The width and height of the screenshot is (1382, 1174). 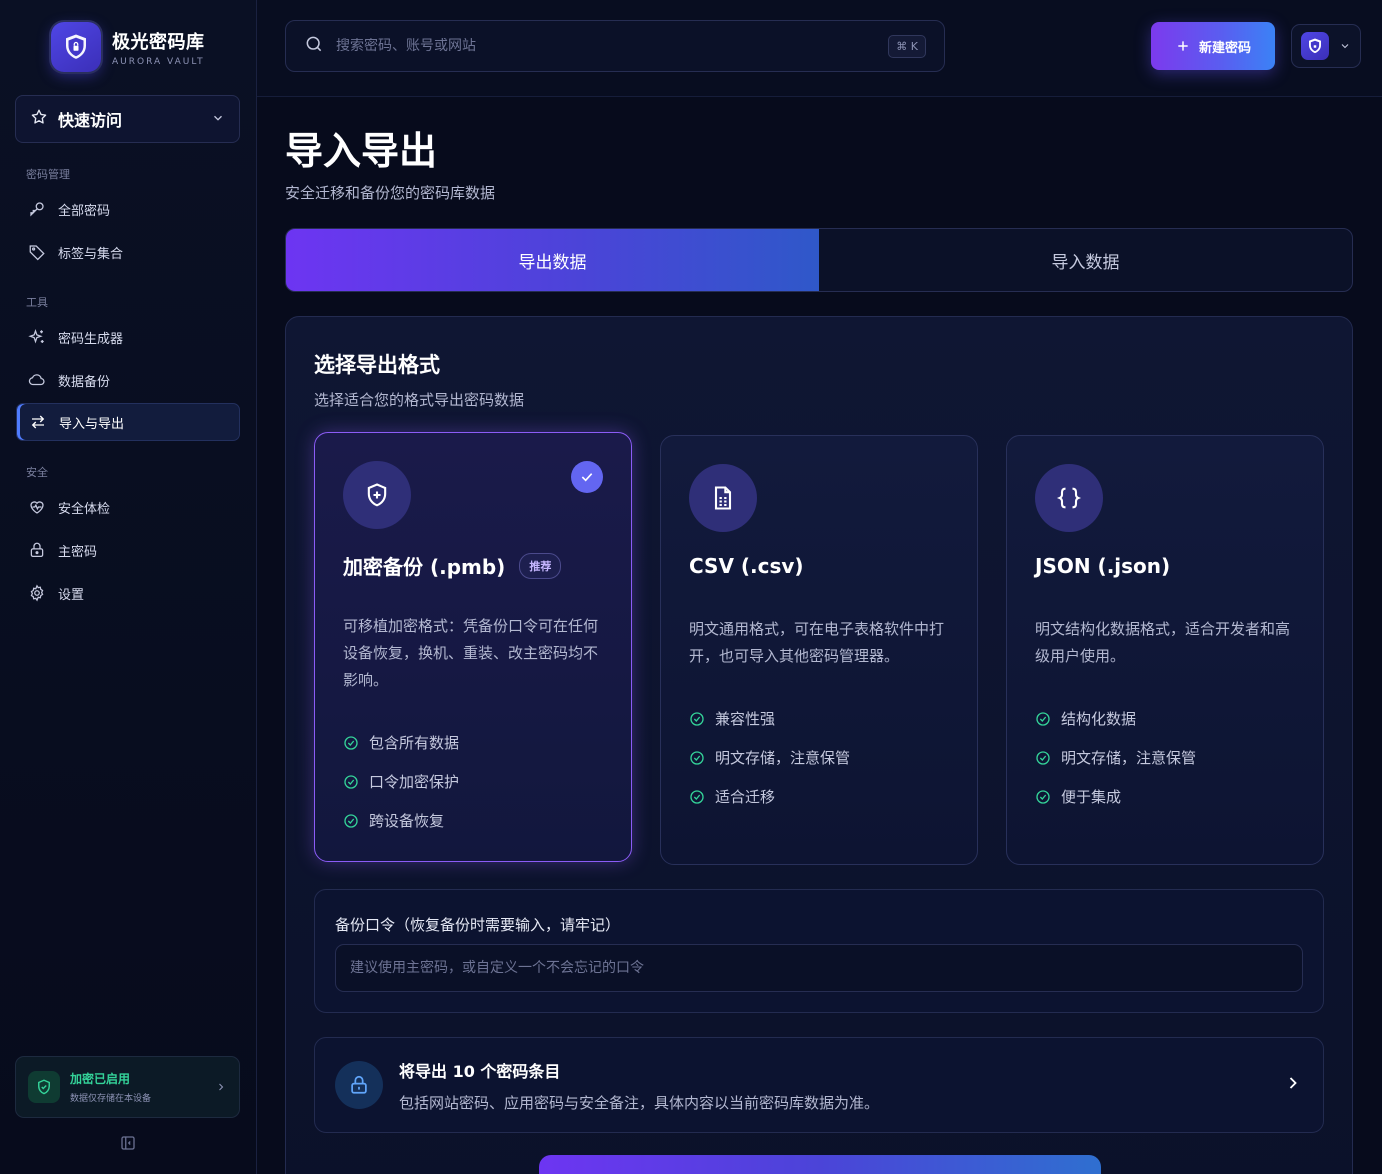 I want to click on avatar, so click(x=1315, y=46).